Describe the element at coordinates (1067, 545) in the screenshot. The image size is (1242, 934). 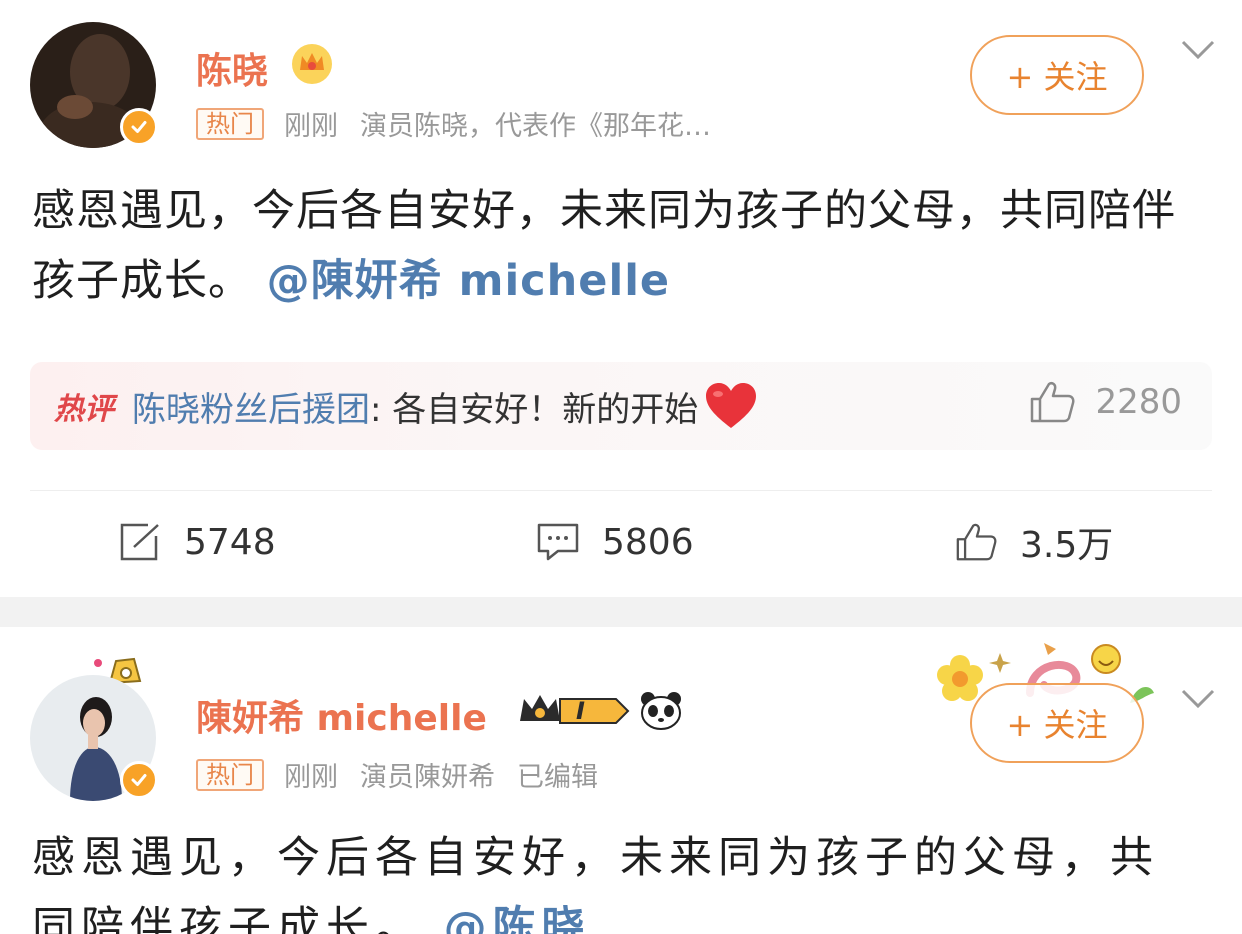
I see `like-count: 3.5万` at that location.